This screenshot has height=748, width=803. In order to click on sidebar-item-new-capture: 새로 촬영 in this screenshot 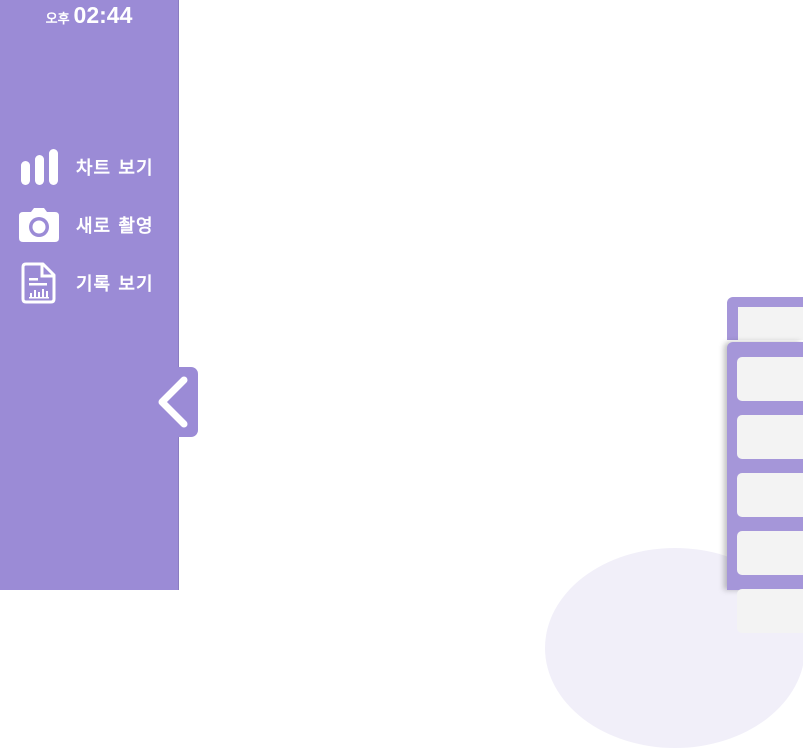, I will do `click(93, 225)`.